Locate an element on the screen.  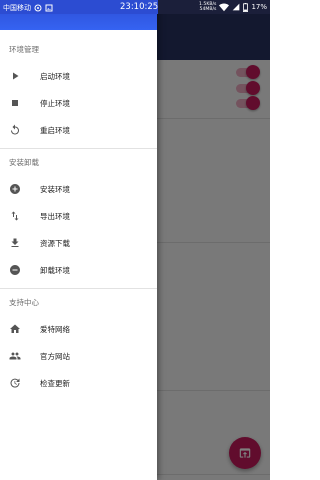
clock: 23:10:25 is located at coordinates (139, 7).